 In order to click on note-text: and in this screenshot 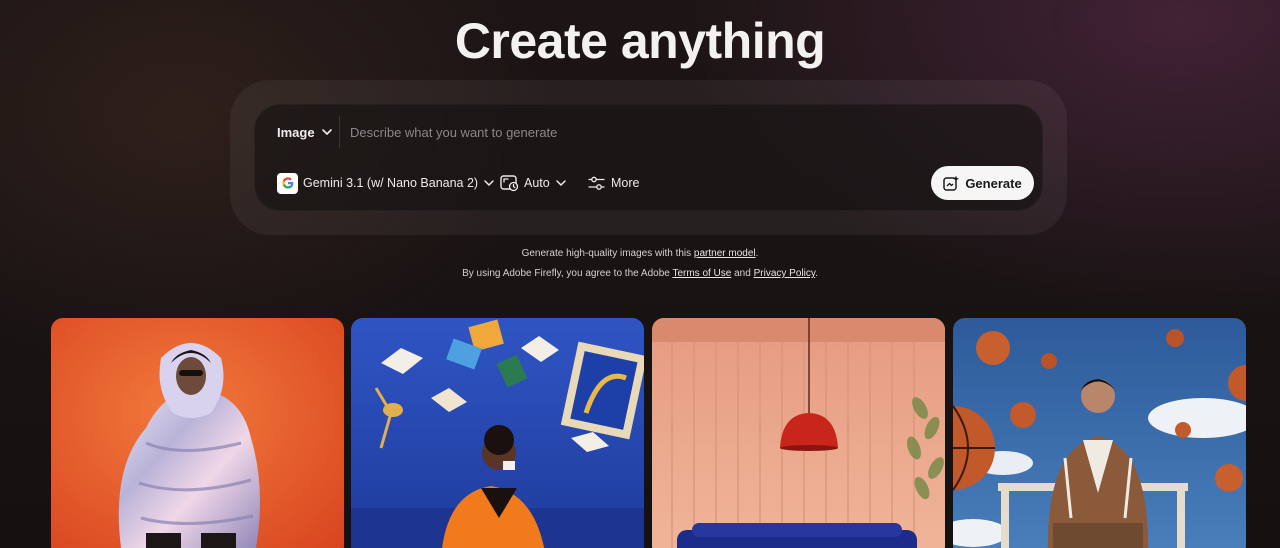, I will do `click(742, 273)`.